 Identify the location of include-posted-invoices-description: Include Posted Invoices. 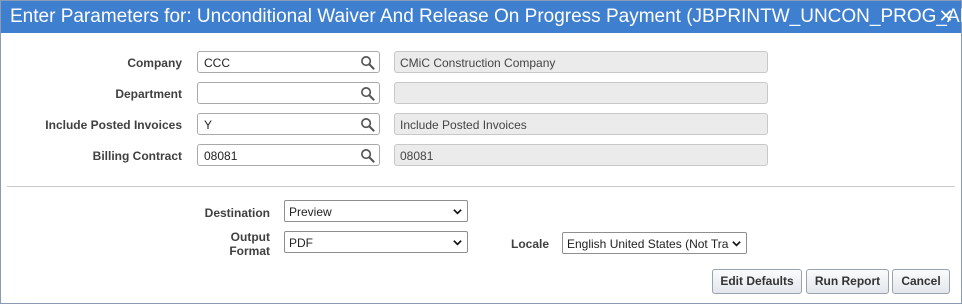
(581, 124).